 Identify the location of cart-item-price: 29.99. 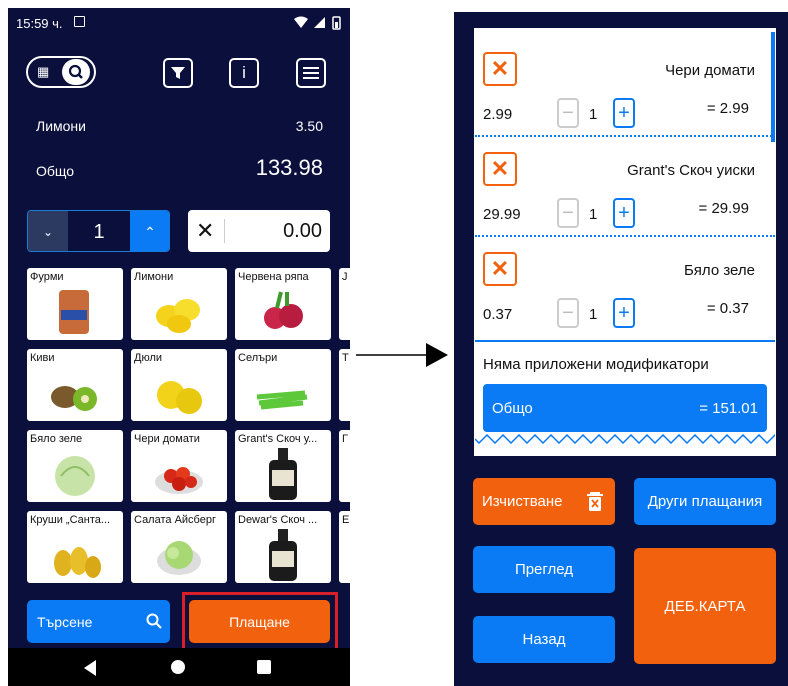
(502, 214).